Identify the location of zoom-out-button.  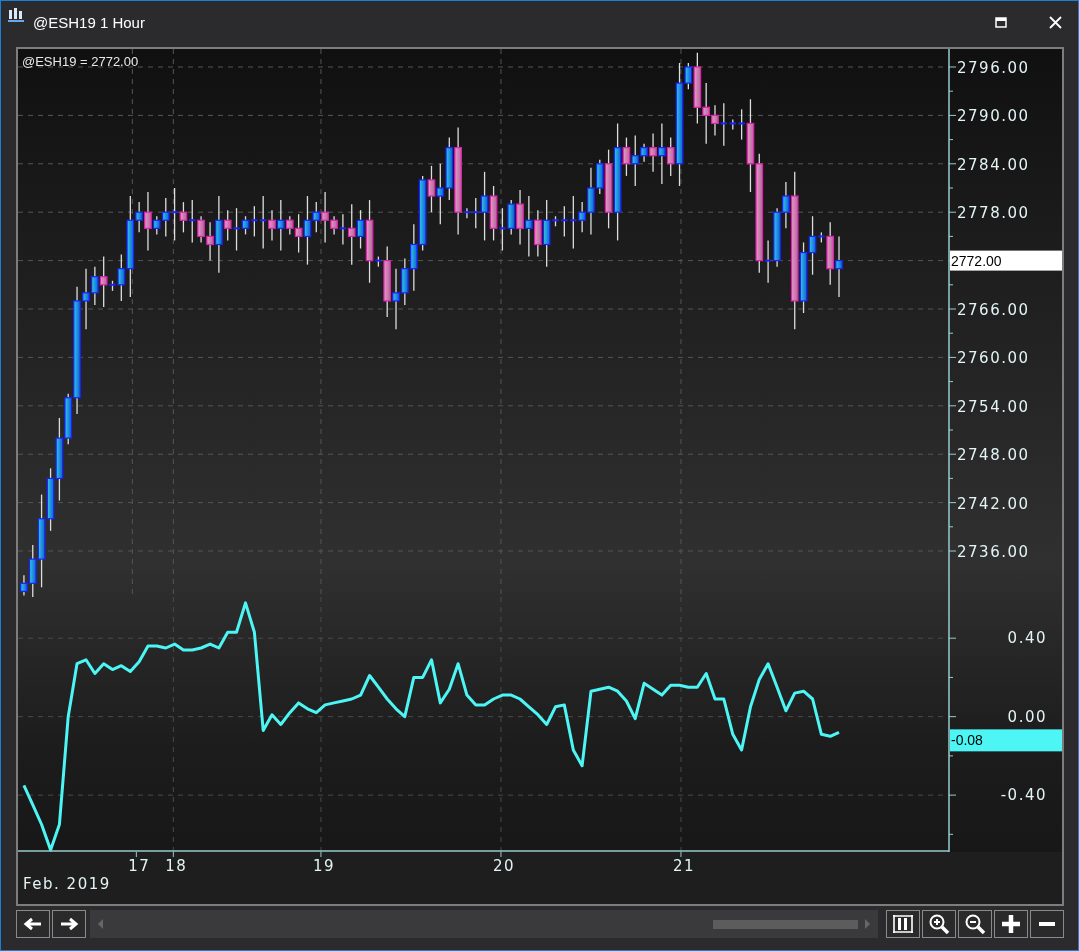
(975, 924).